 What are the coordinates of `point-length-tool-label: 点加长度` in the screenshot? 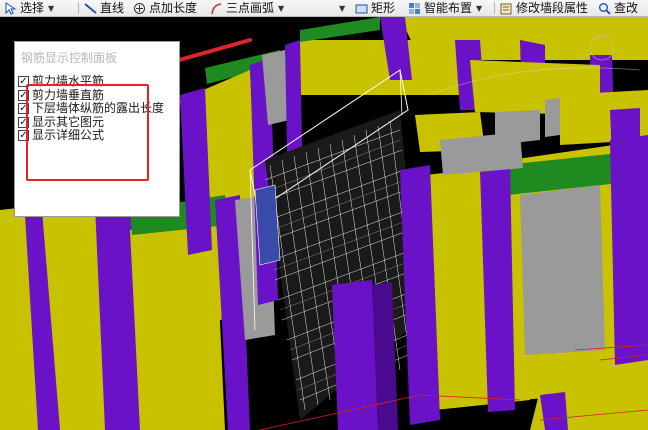 It's located at (173, 7).